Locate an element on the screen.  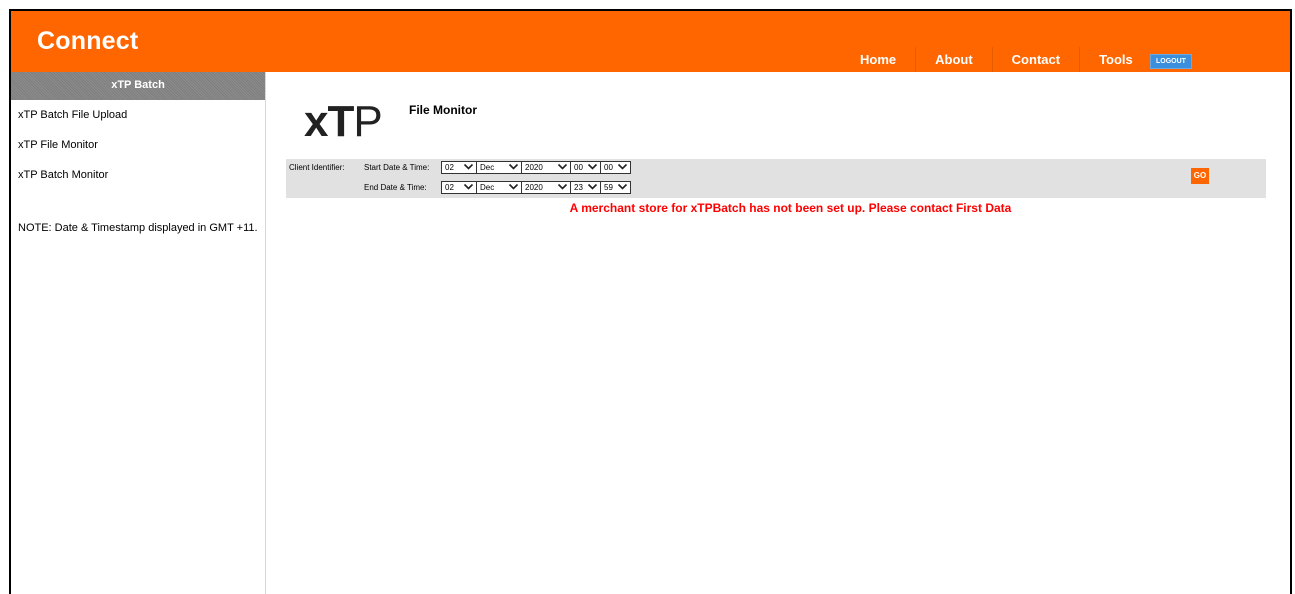
nav-home: Home is located at coordinates (878, 59).